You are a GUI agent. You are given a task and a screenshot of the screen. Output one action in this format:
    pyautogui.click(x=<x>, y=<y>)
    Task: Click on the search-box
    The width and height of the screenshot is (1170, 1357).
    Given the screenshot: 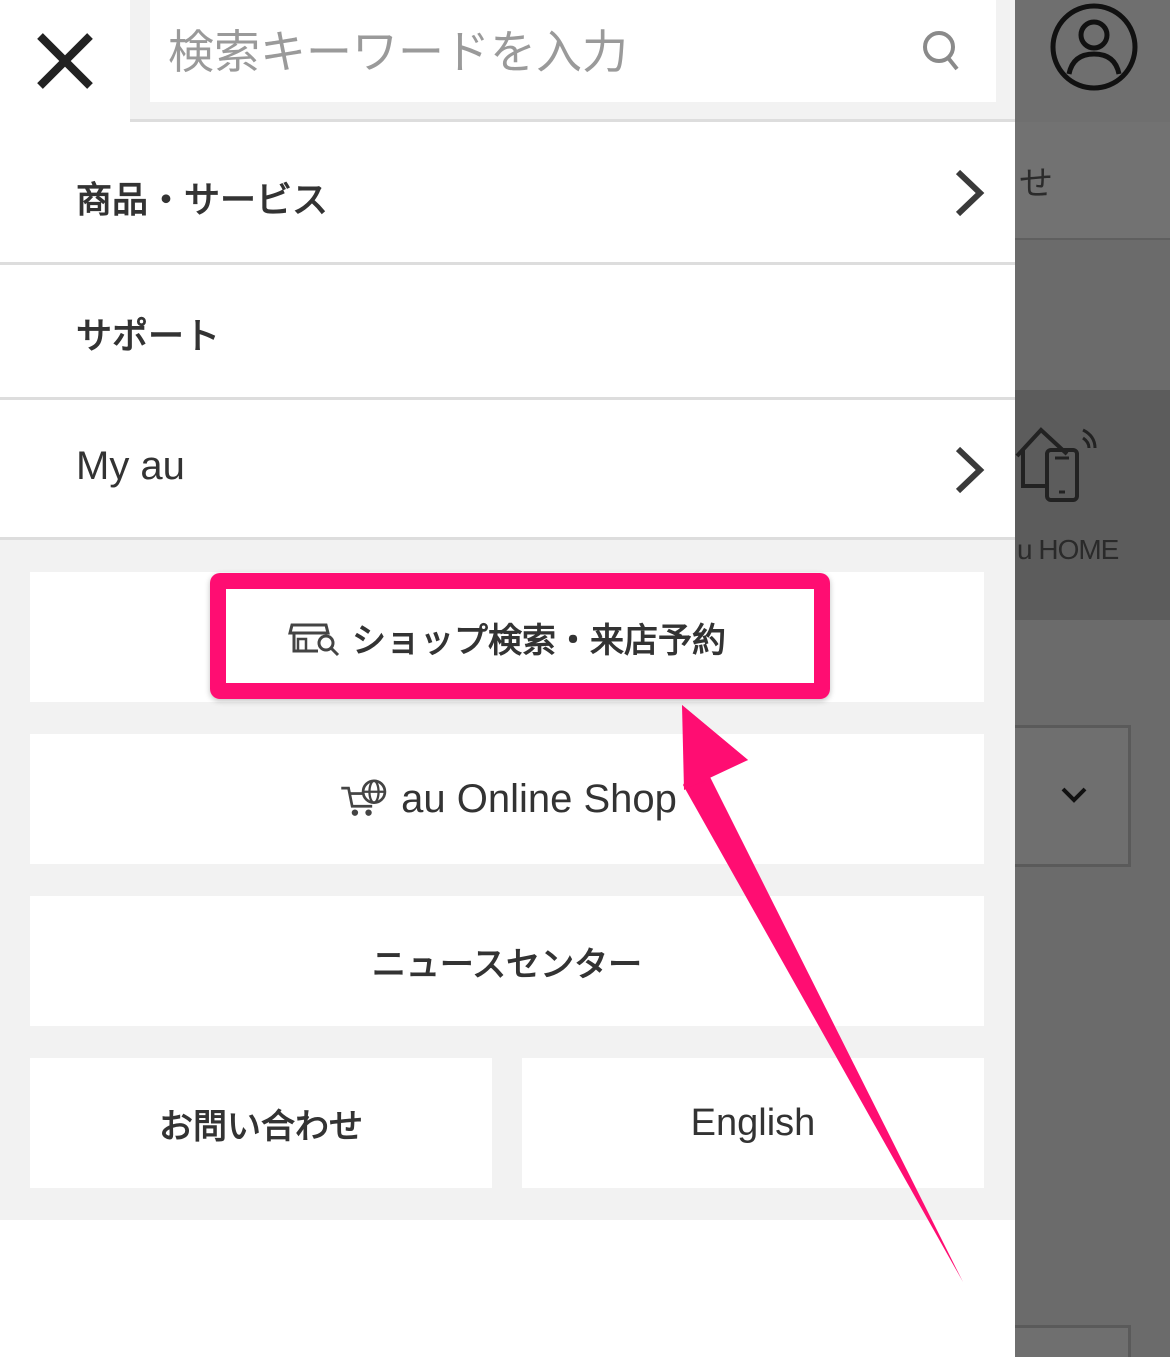 What is the action you would take?
    pyautogui.click(x=573, y=51)
    